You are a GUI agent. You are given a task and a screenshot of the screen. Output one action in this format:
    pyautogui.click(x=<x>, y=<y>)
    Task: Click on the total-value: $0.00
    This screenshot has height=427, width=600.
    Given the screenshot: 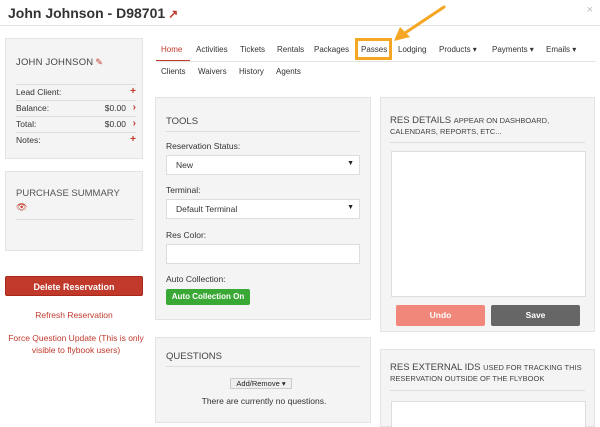 What is the action you would take?
    pyautogui.click(x=115, y=124)
    